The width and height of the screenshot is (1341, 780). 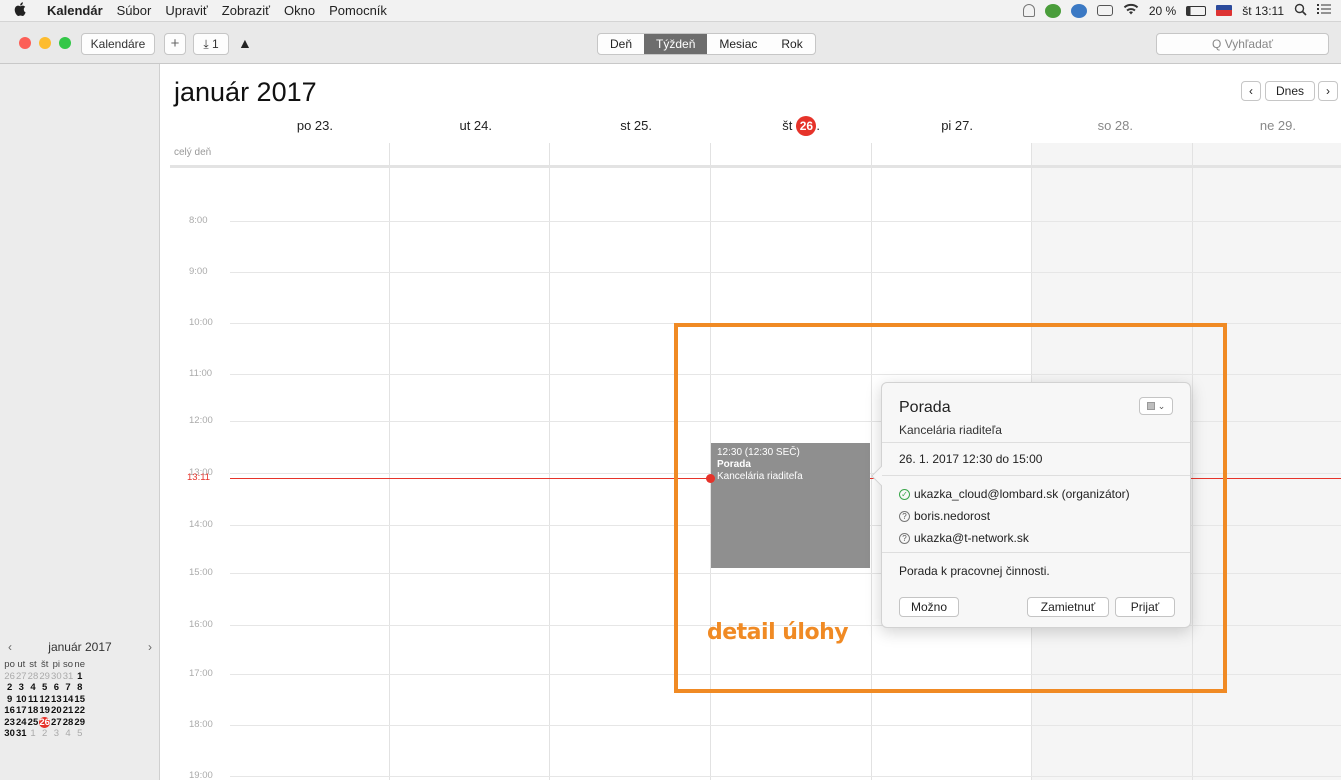 What do you see at coordinates (21, 722) in the screenshot?
I see `mini-calendar-day: 24` at bounding box center [21, 722].